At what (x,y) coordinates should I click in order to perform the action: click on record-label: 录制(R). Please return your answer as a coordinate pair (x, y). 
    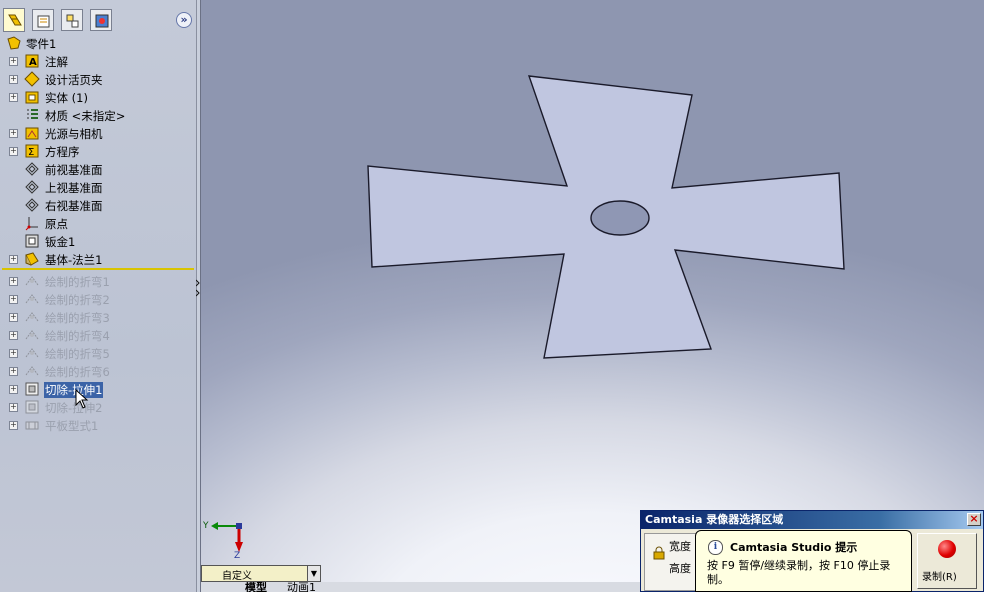
    Looking at the image, I should click on (939, 577).